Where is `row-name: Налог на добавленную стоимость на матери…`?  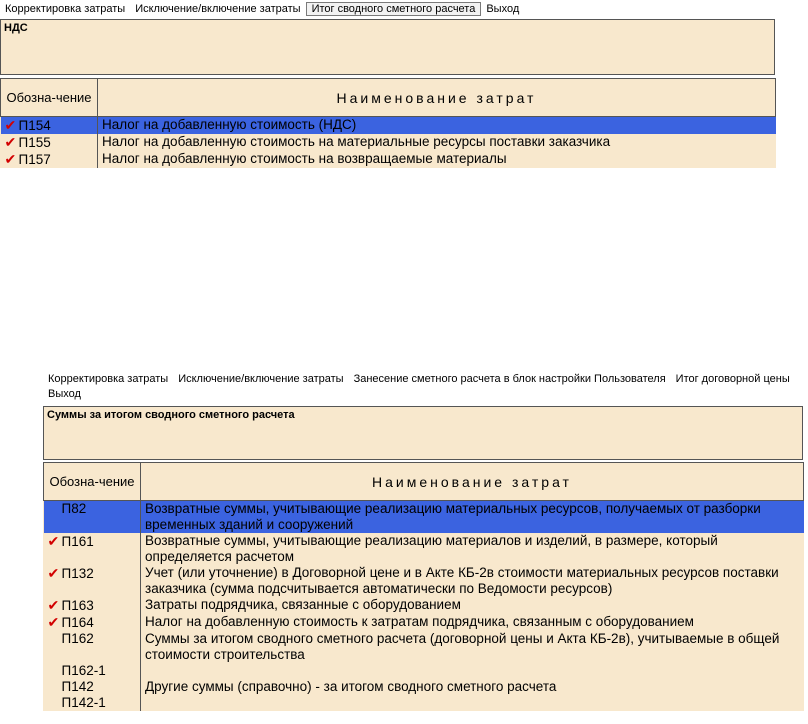
row-name: Налог на добавленную стоимость на матери… is located at coordinates (436, 142).